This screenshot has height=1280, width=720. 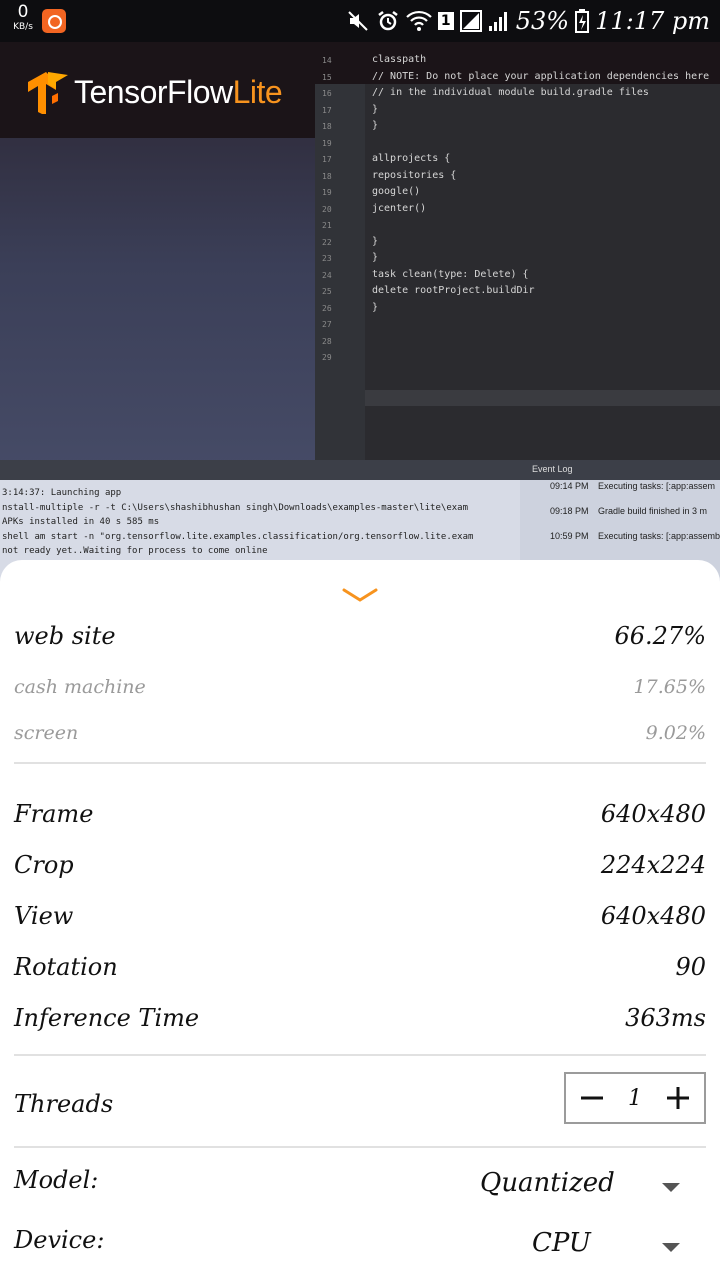 I want to click on result-label: screen, so click(x=46, y=733).